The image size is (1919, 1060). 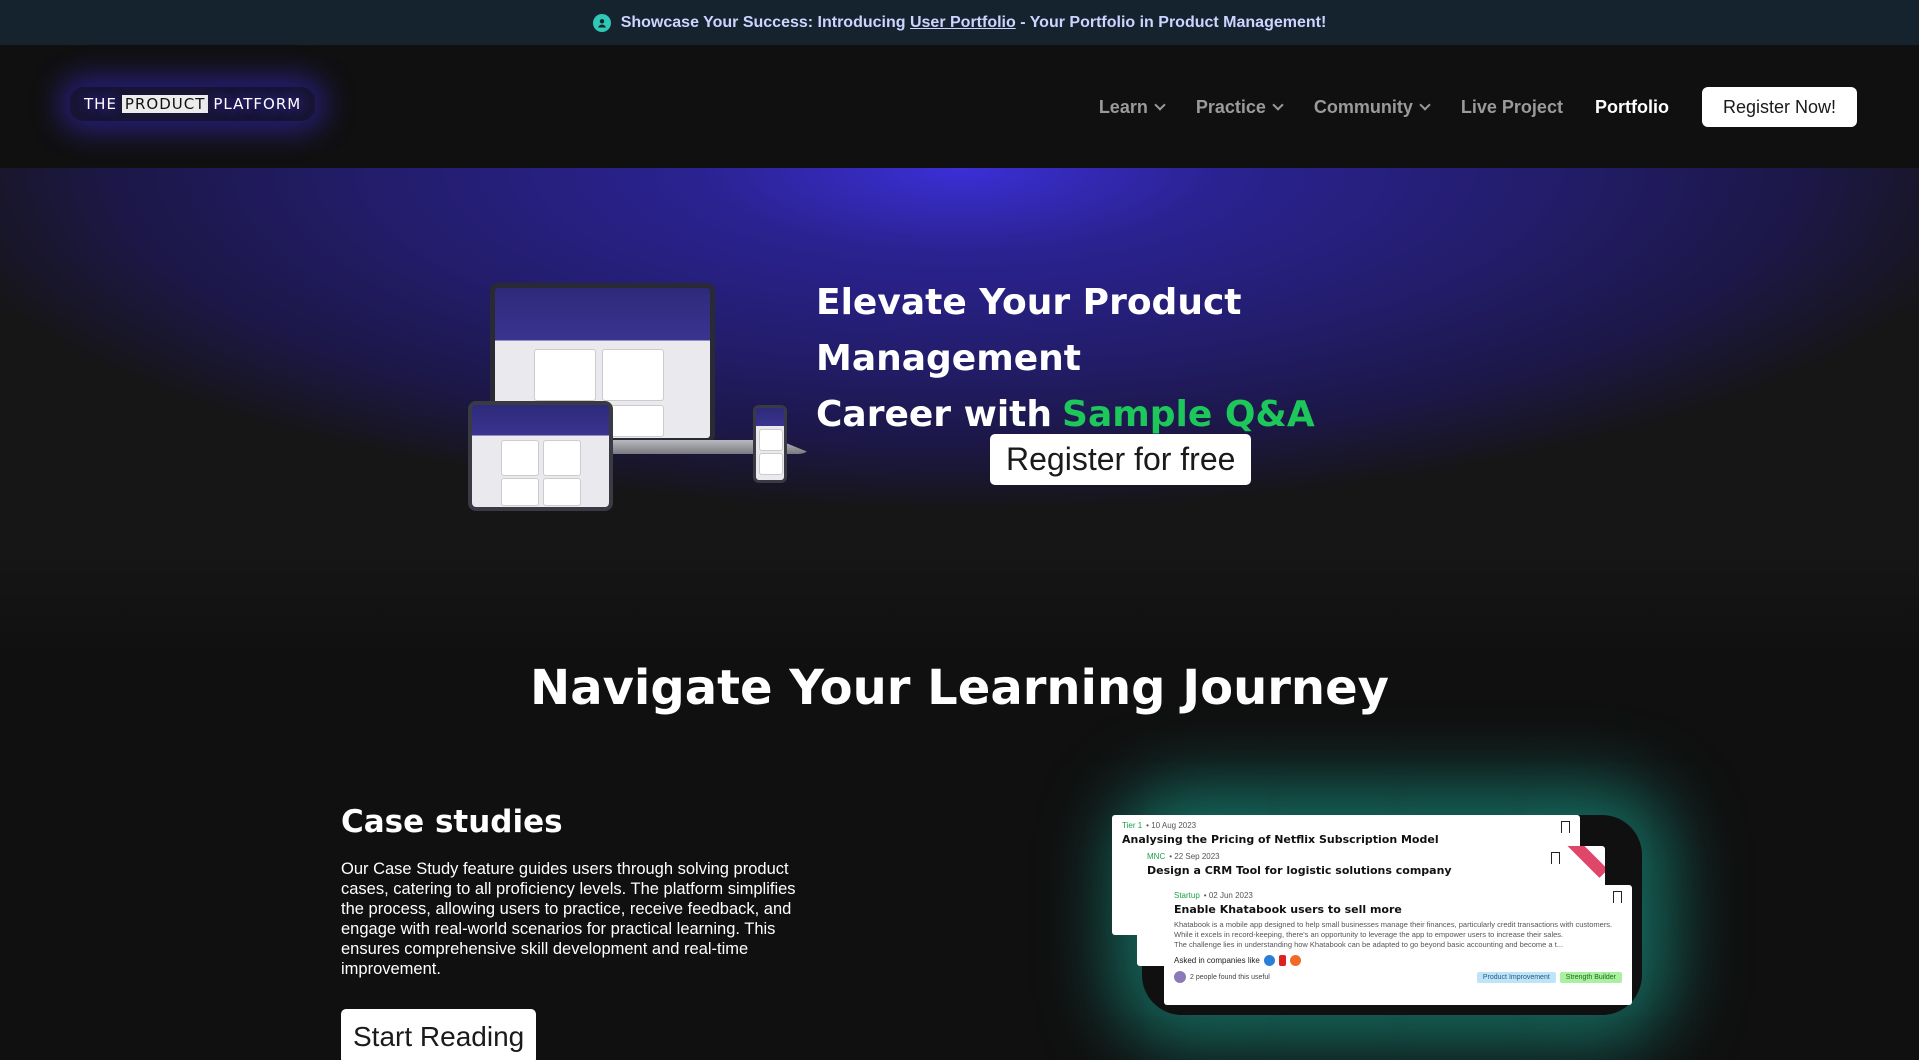 I want to click on devices-mockup-image, so click(x=640, y=403).